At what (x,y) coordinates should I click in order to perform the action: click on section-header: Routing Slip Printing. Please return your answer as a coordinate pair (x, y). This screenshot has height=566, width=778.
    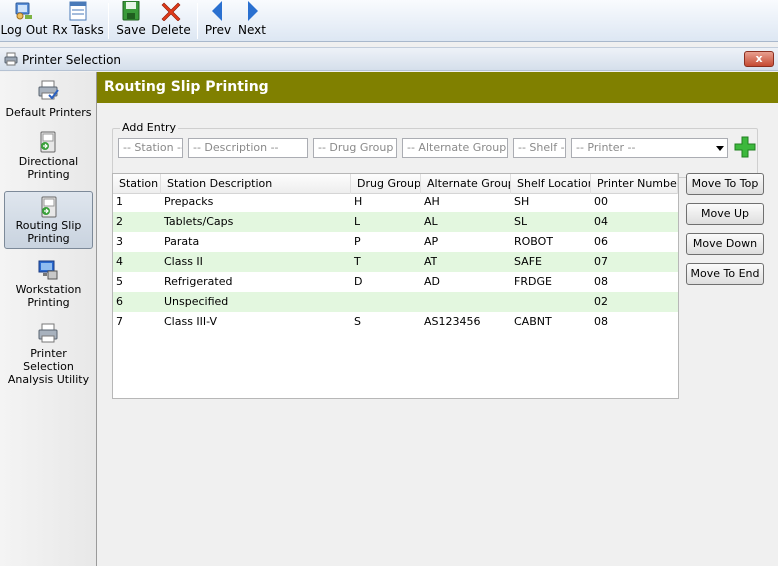
    Looking at the image, I should click on (437, 87).